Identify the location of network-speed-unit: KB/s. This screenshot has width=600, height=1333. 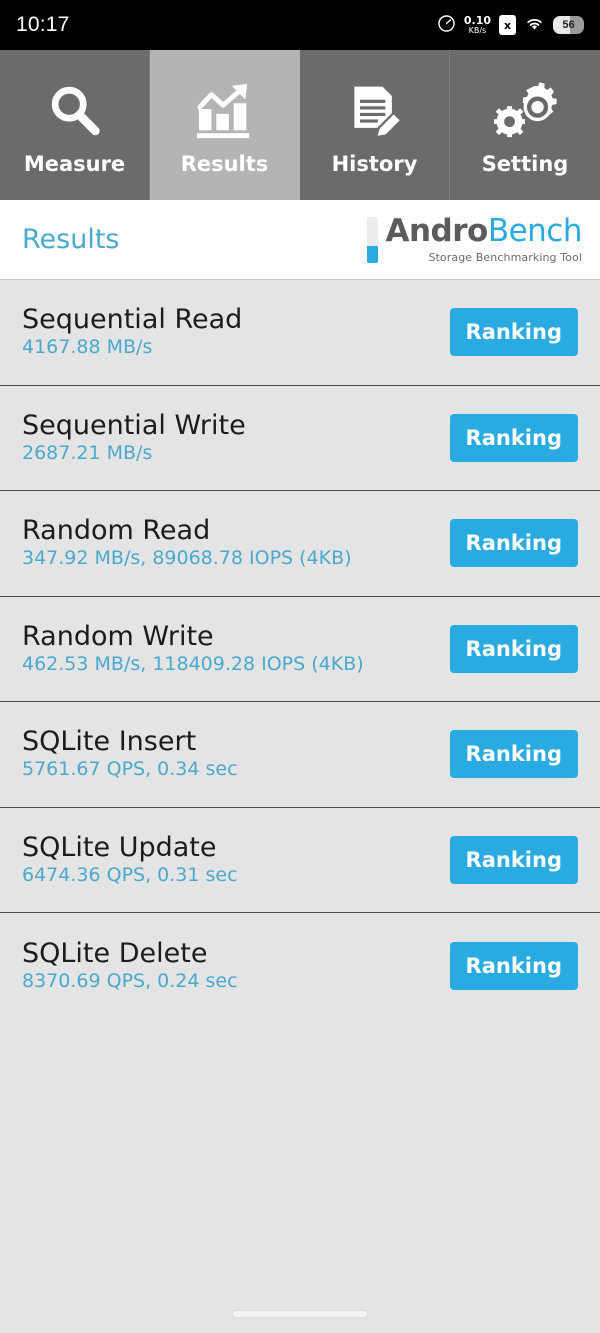
(477, 30).